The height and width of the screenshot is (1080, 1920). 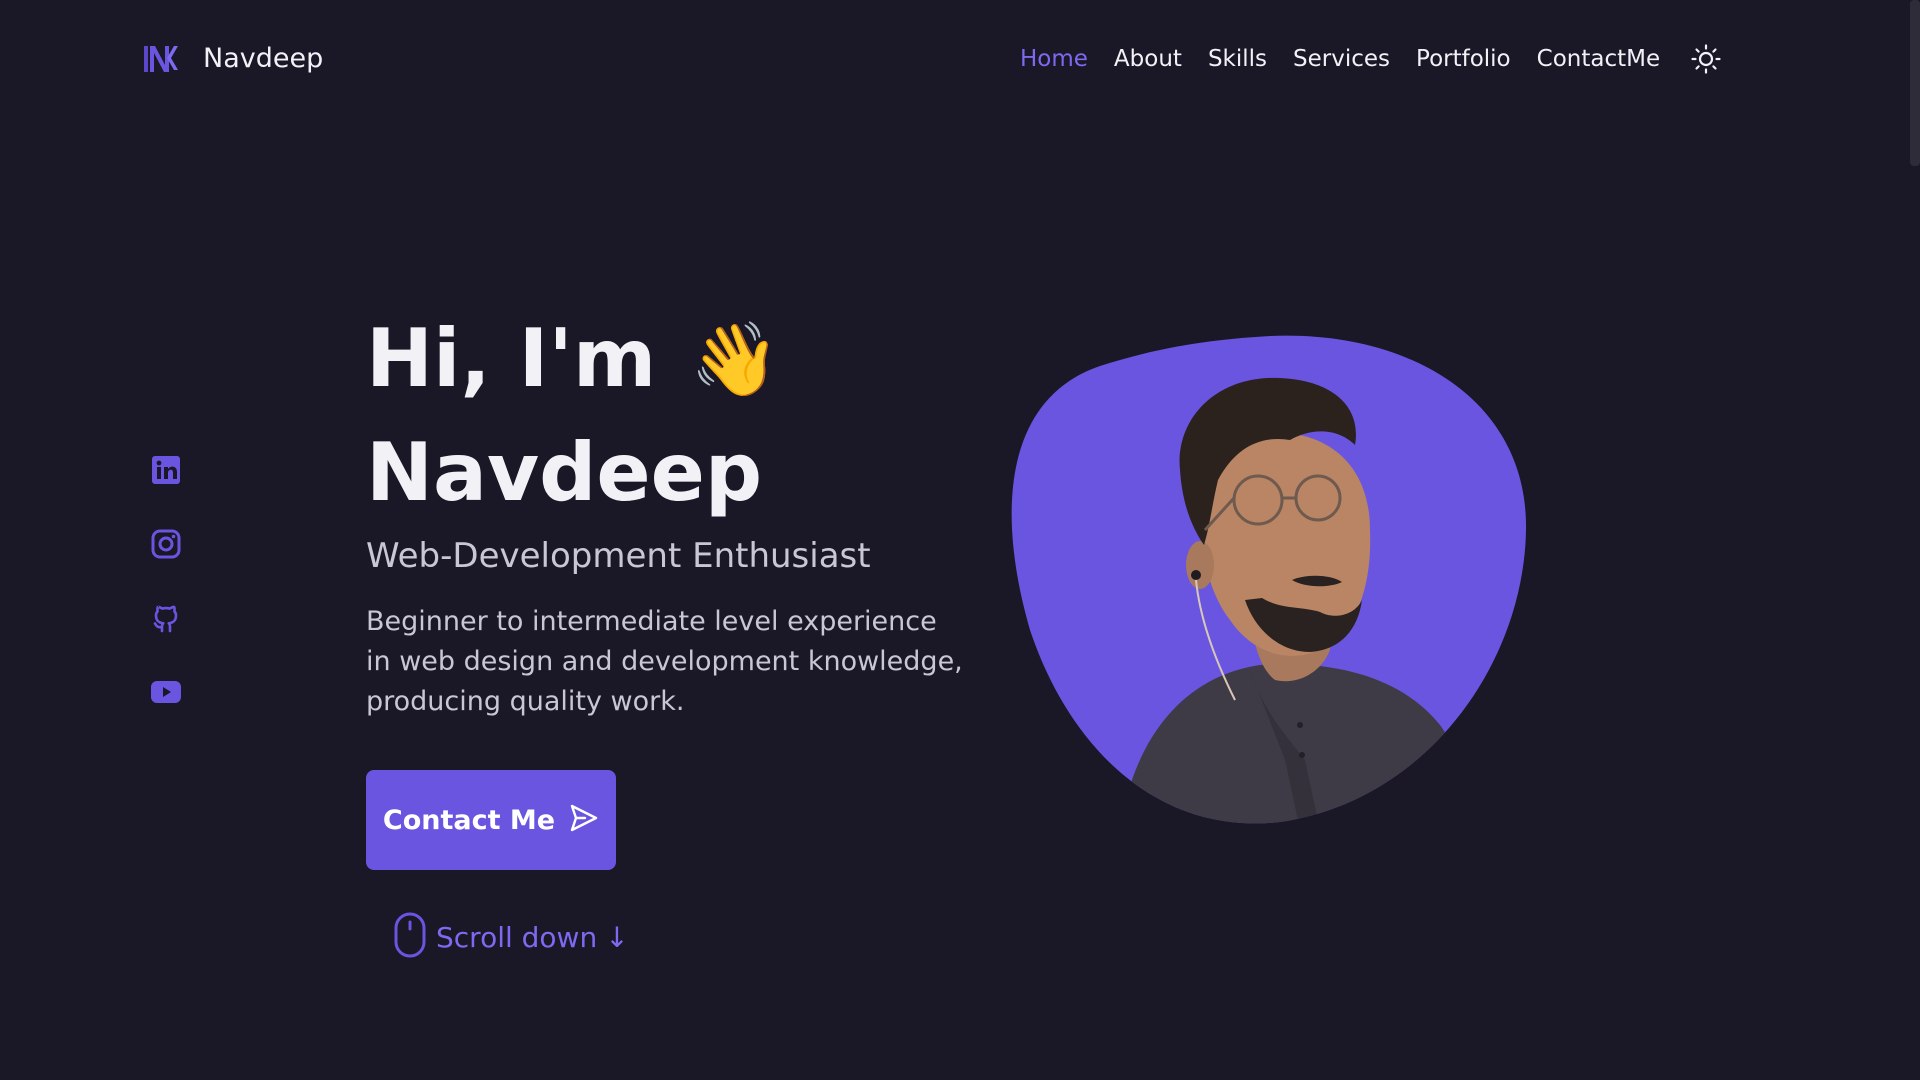 I want to click on greeting-text: Hi, I'm, so click(x=511, y=358).